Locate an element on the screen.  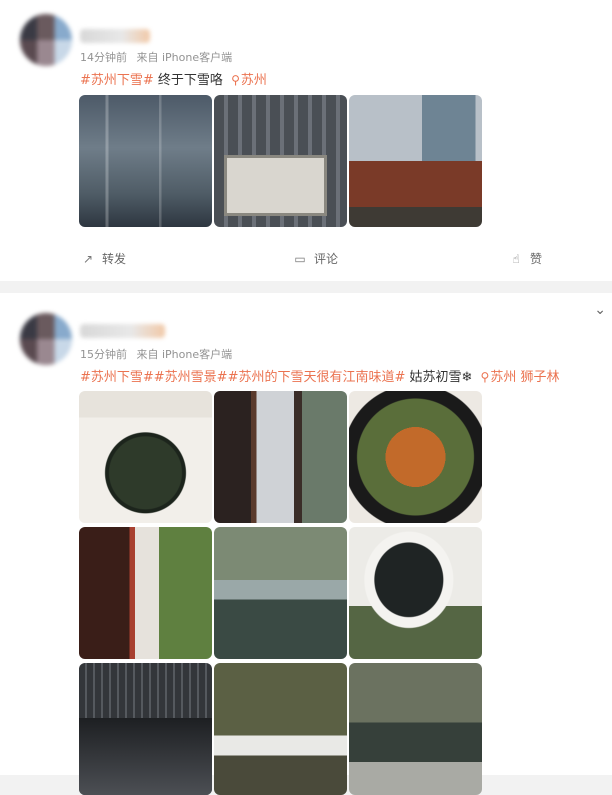
post-text: #苏州下雪# 终于下雪咯 ⚲苏州 is located at coordinates (173, 78).